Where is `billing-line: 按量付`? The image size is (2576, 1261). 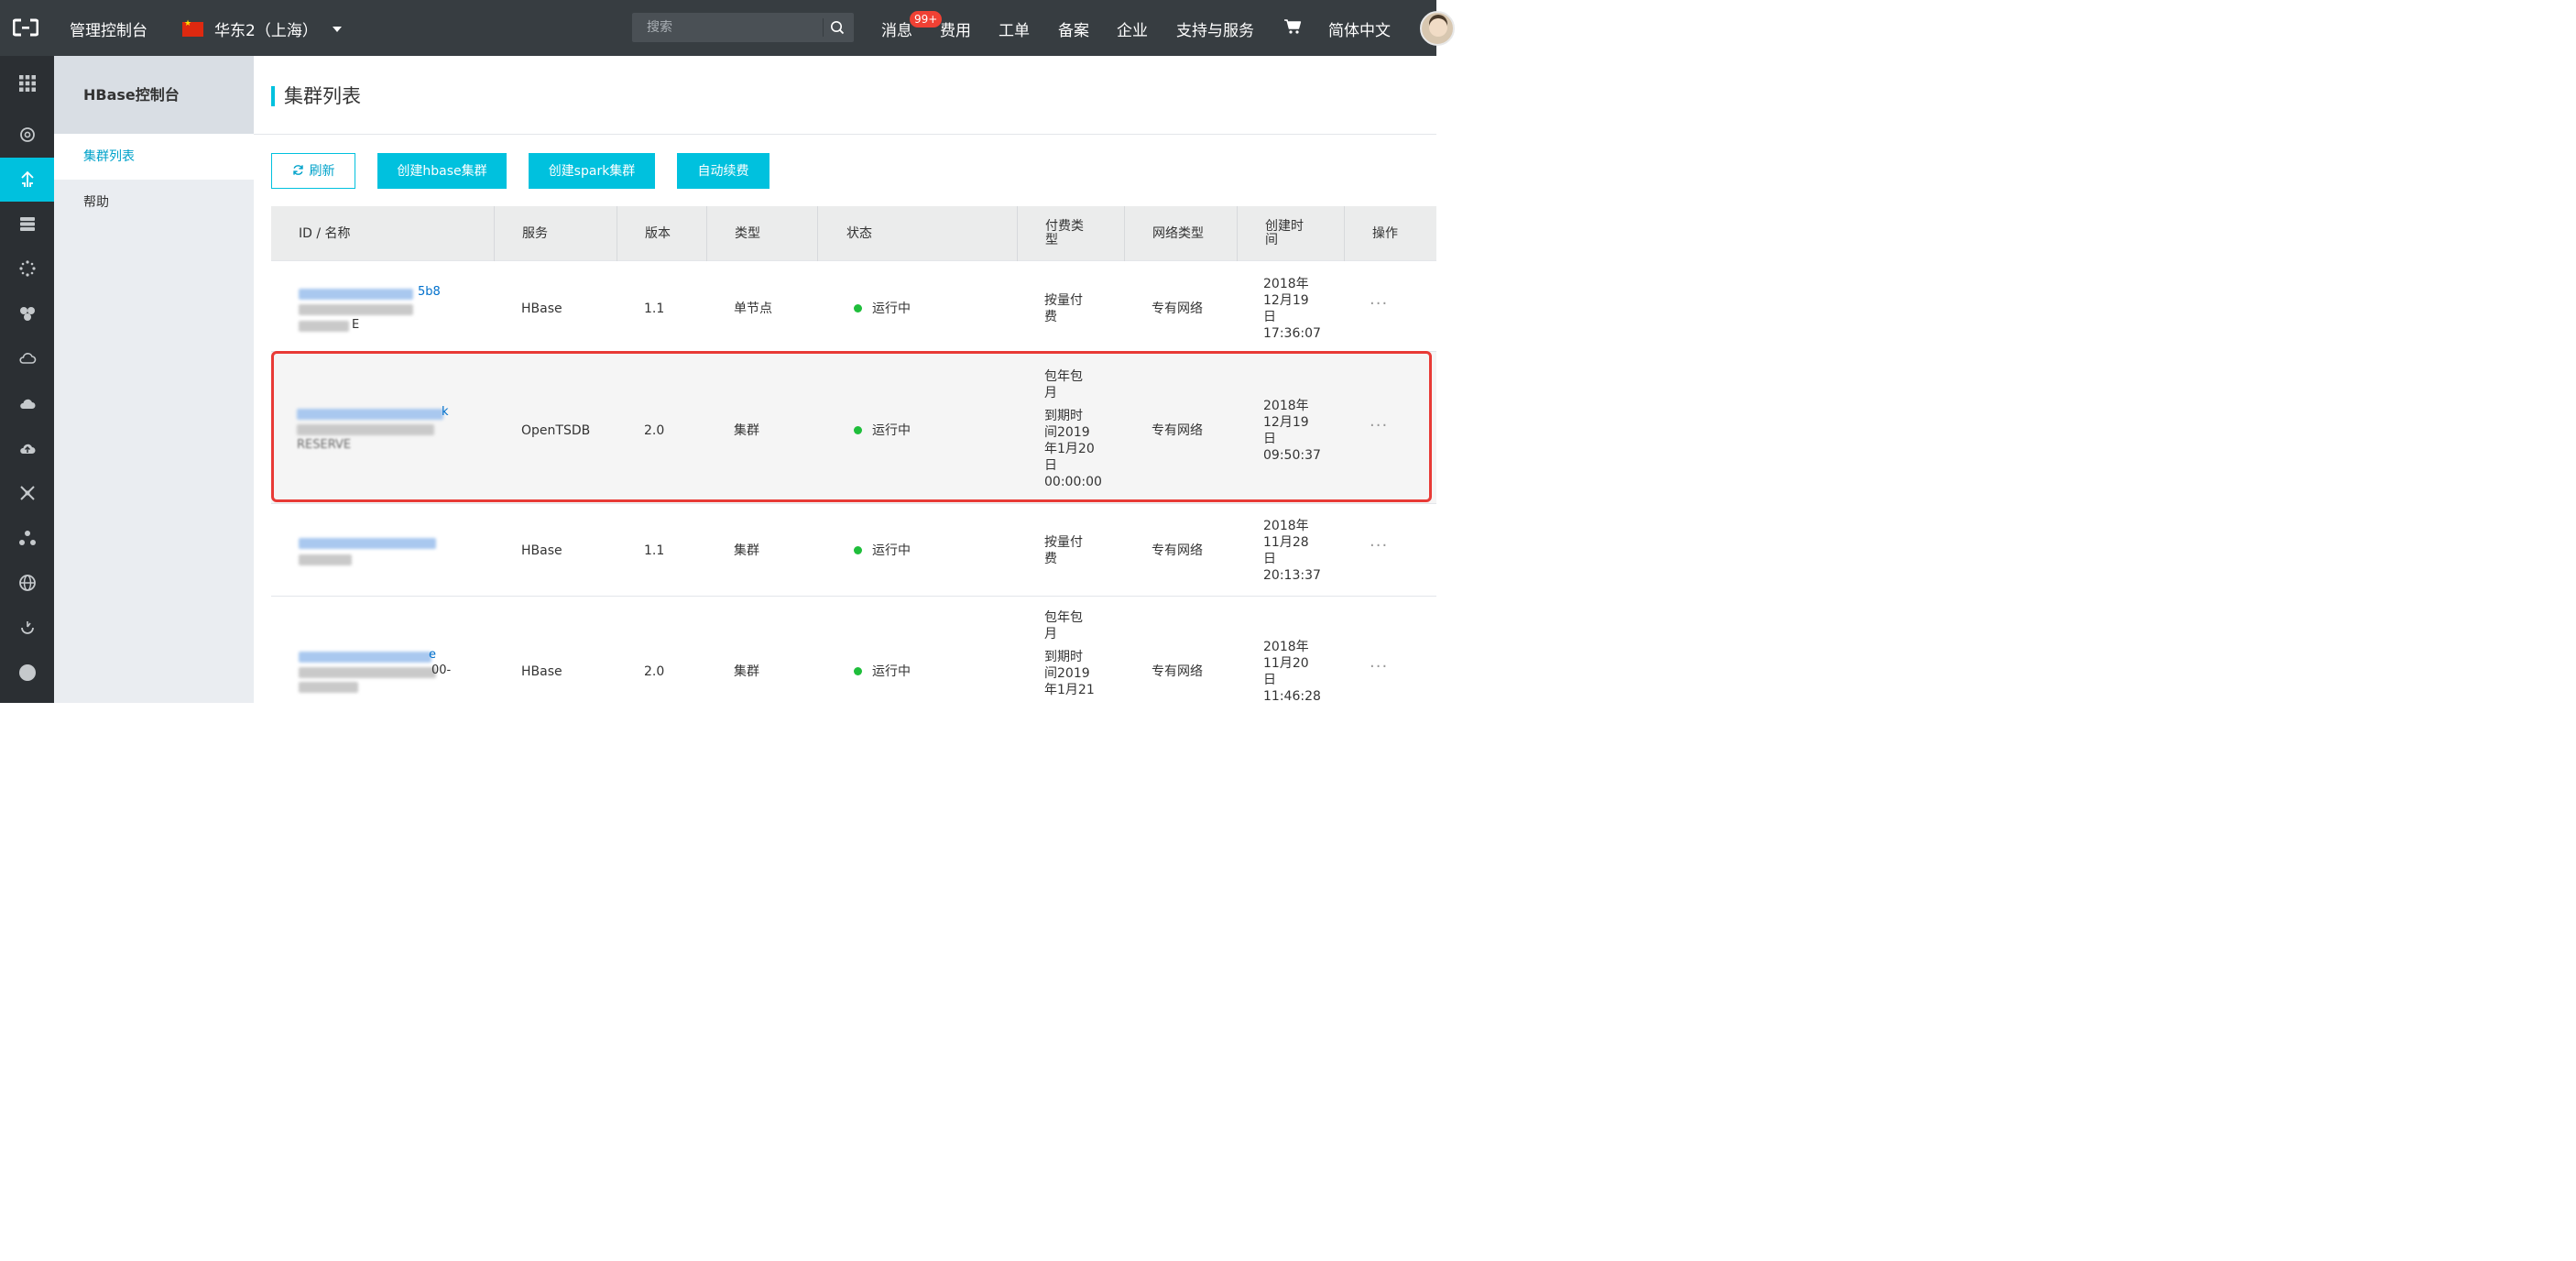
billing-line: 按量付 is located at coordinates (1064, 542).